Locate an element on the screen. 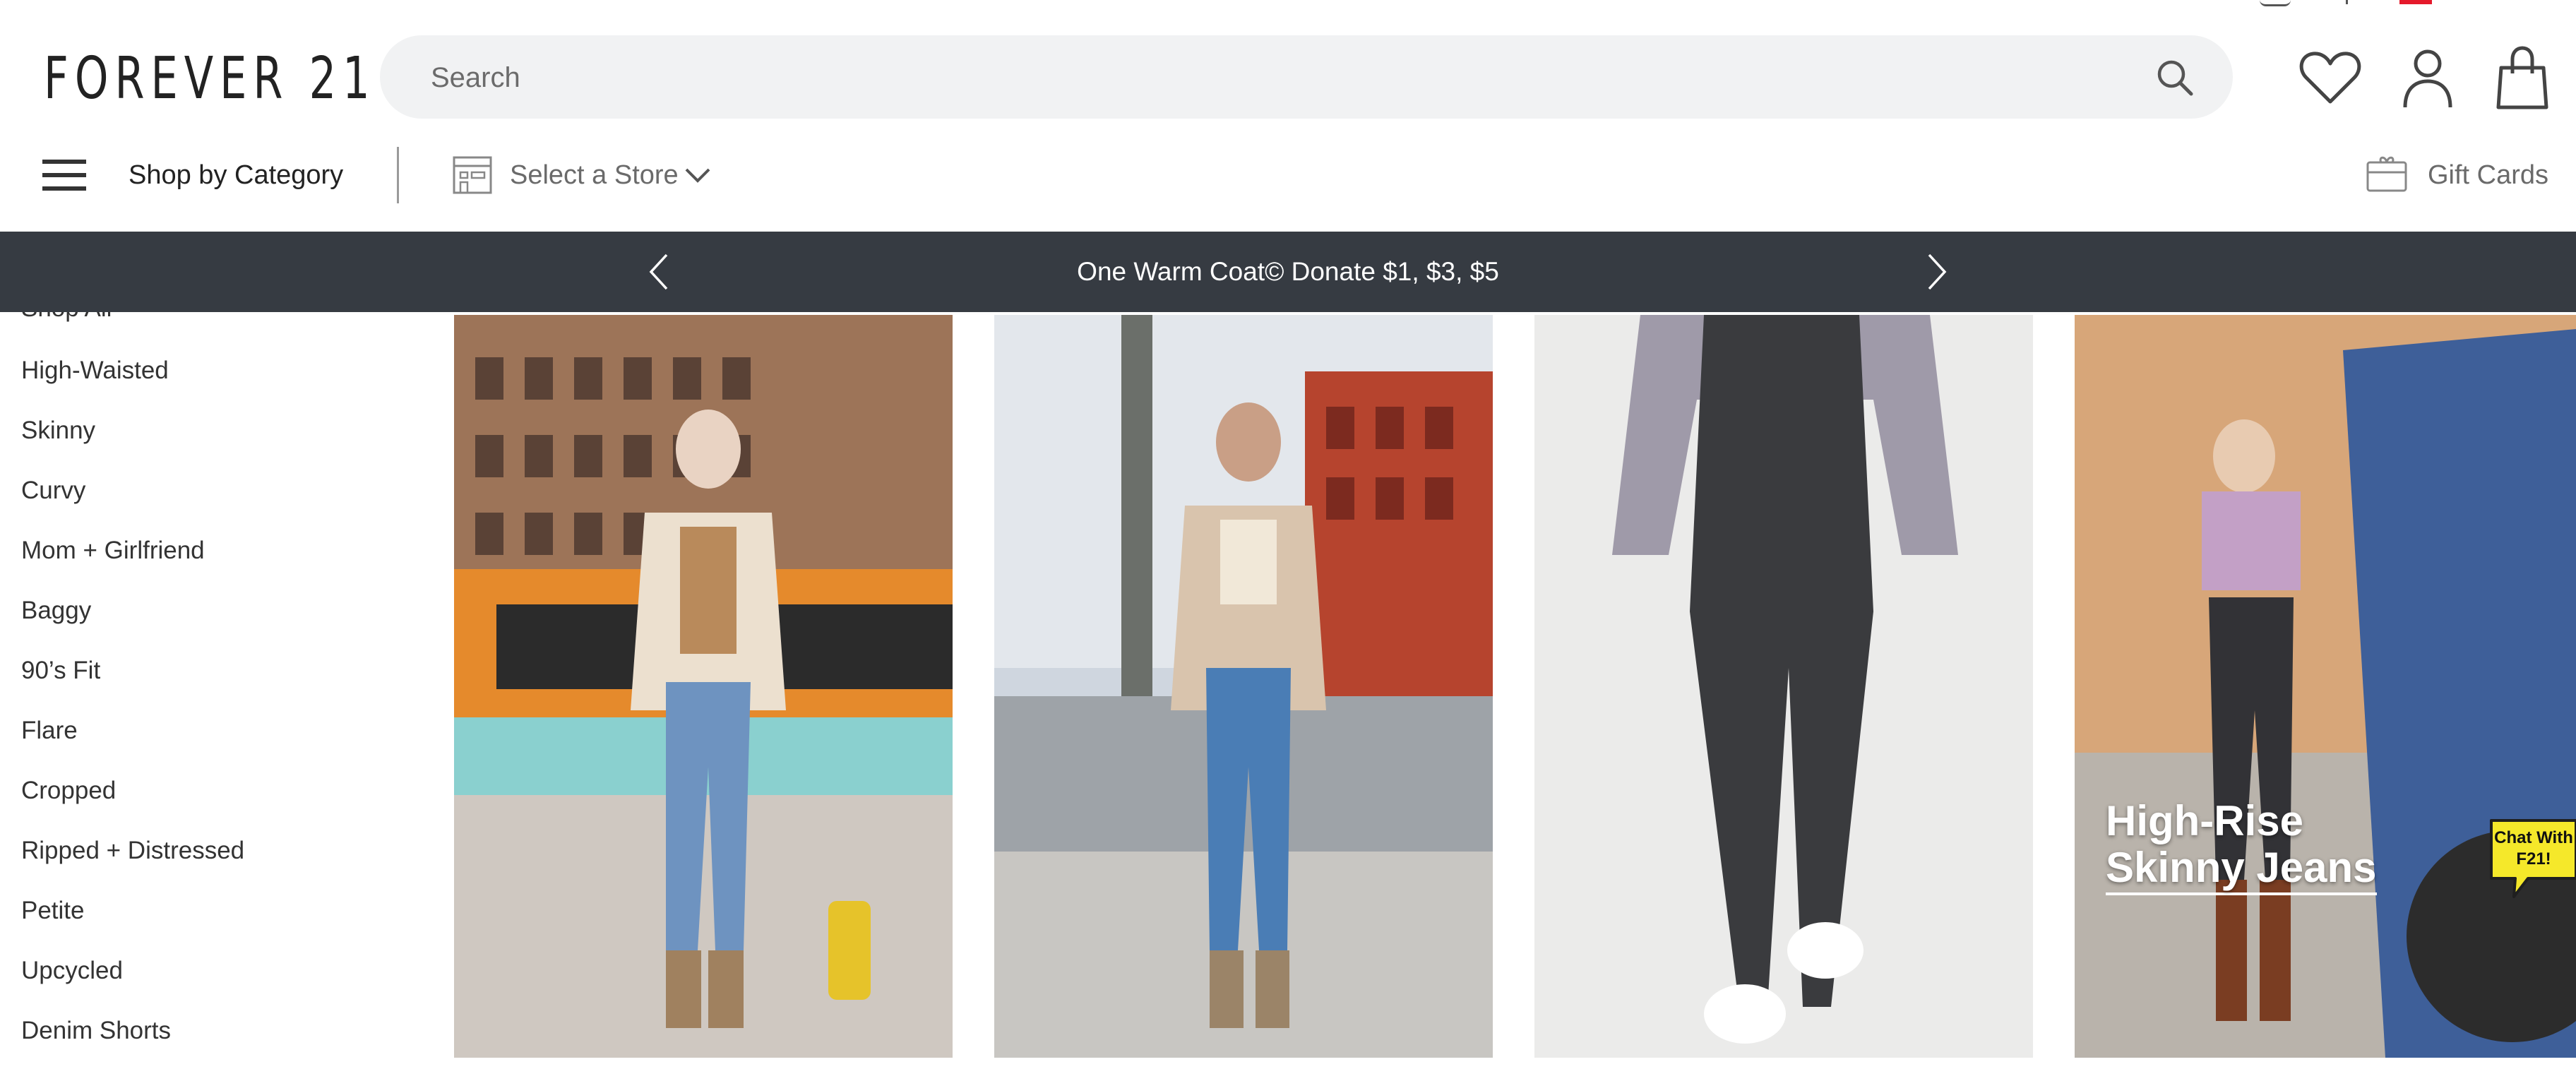 Image resolution: width=2576 pixels, height=1069 pixels. account-icon is located at coordinates (2427, 77).